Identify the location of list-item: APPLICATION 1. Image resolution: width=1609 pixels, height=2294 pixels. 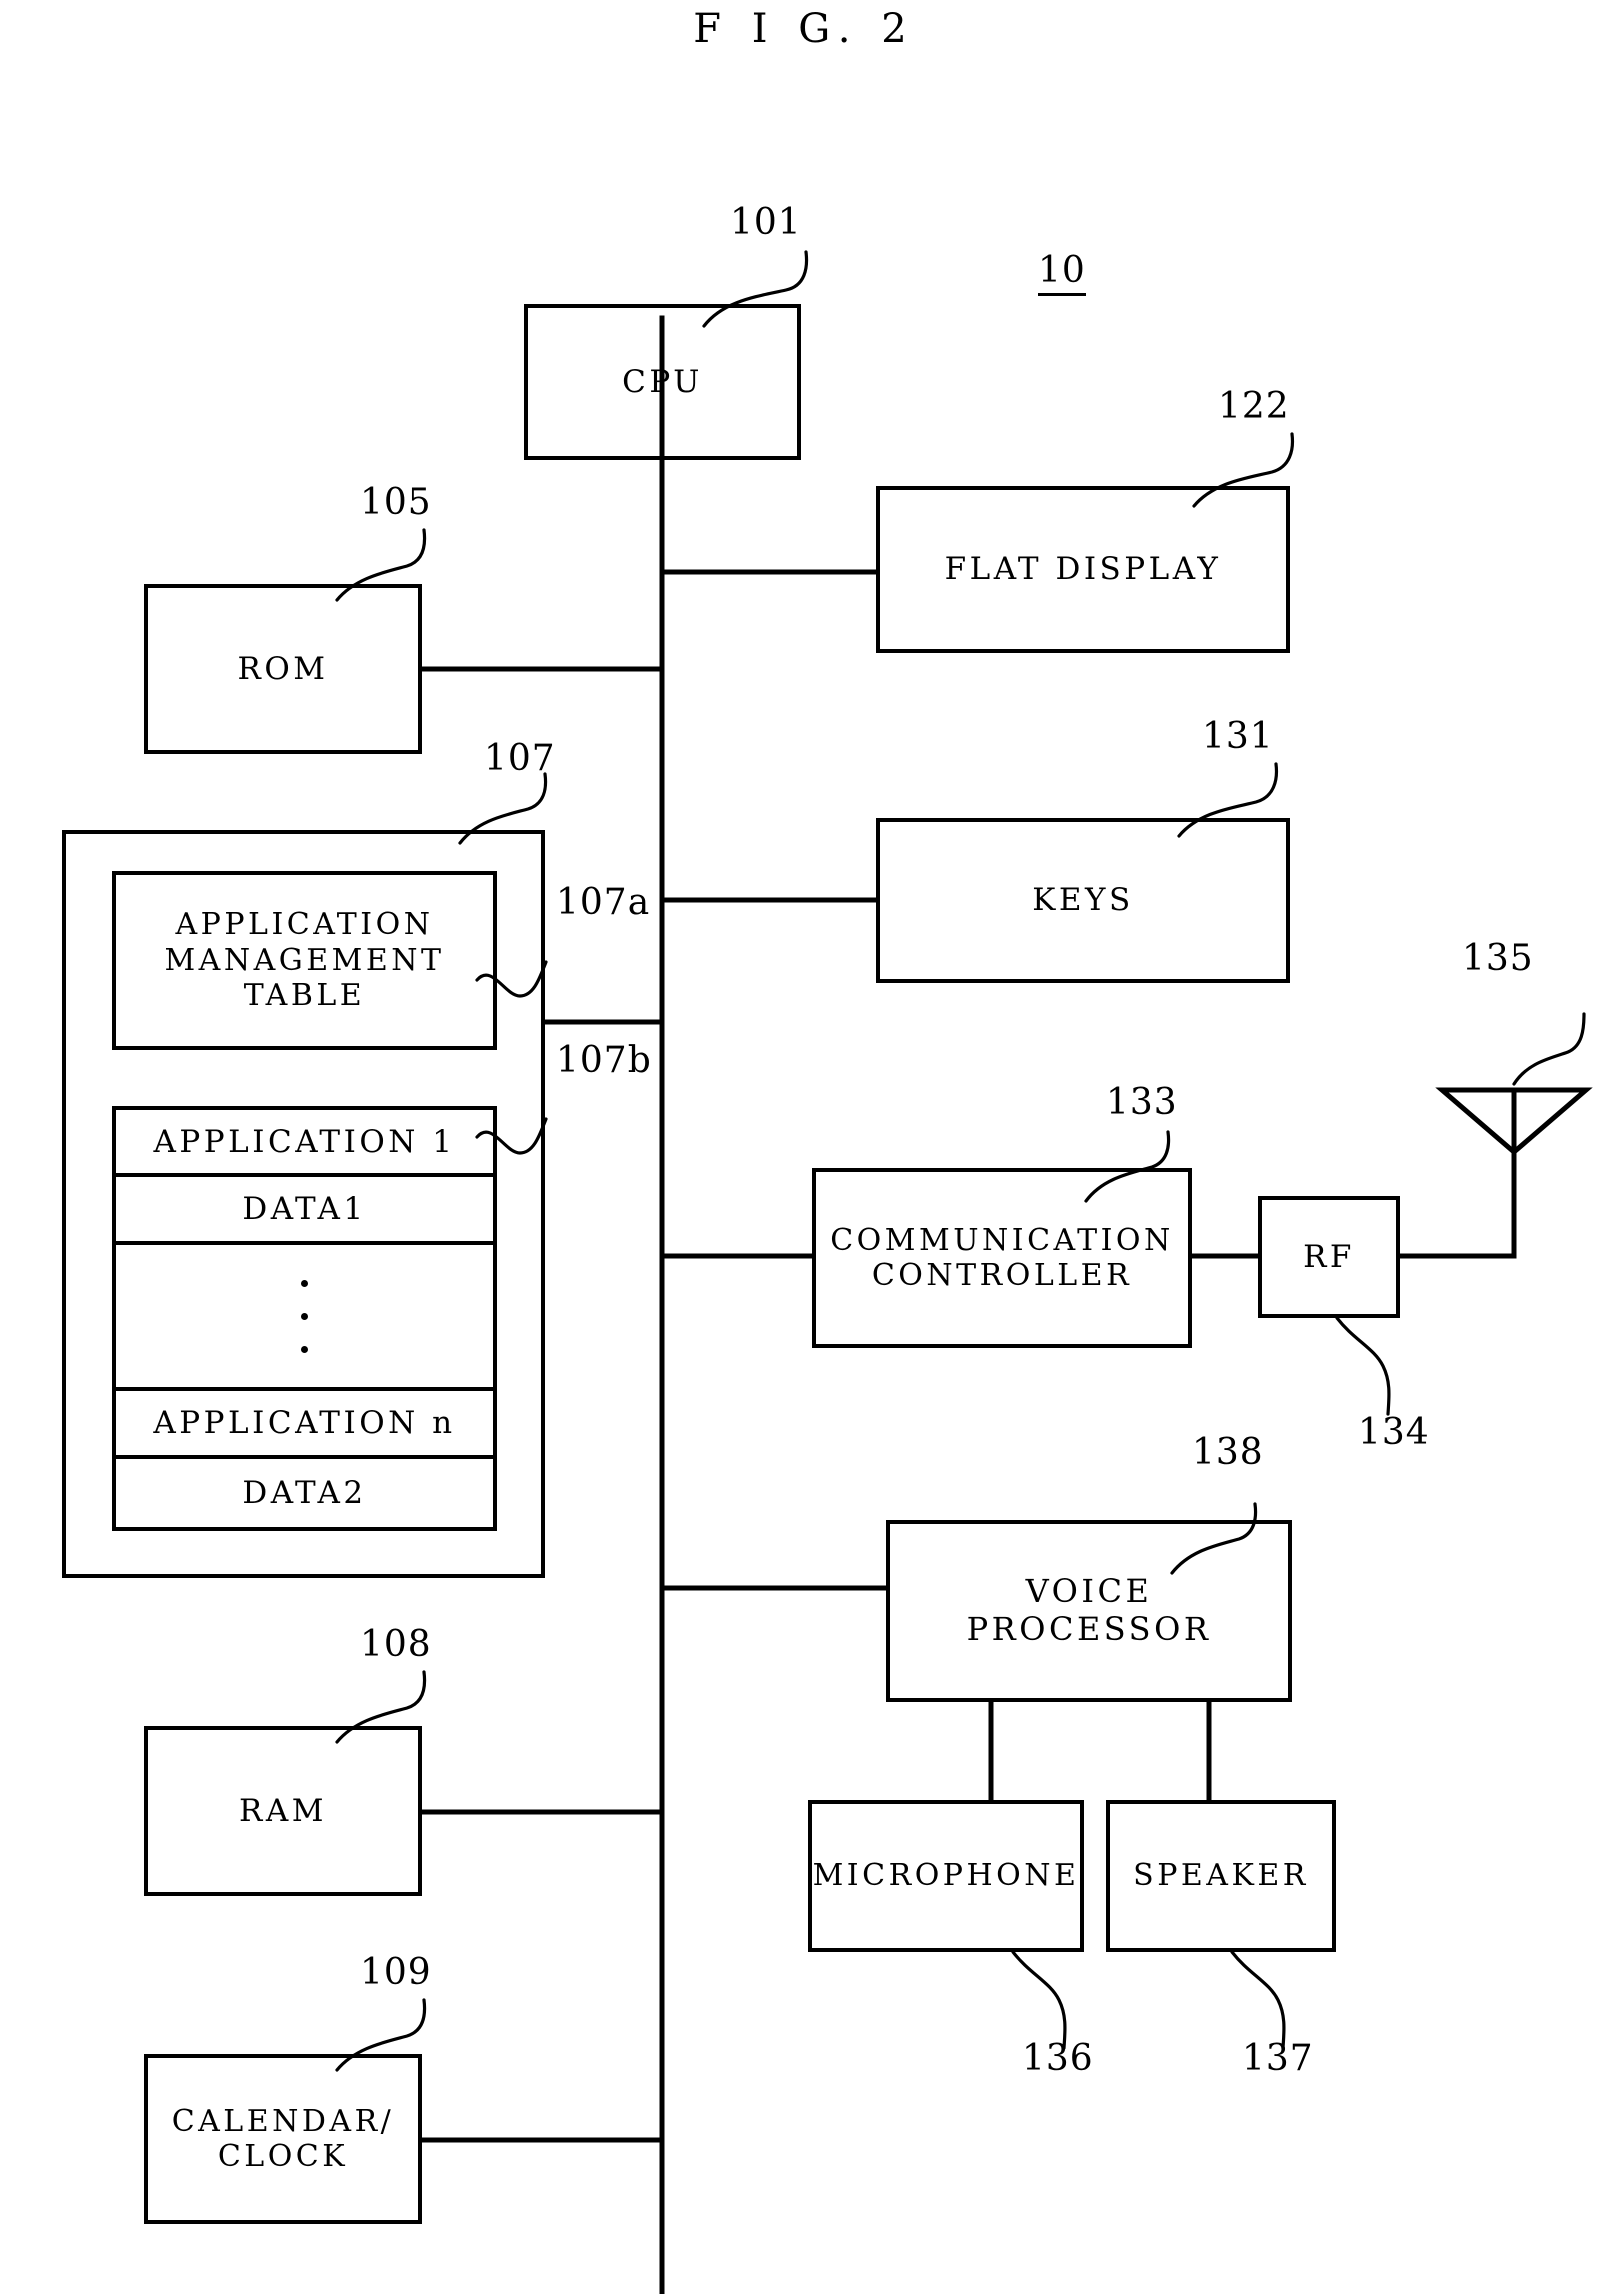
(304, 1144).